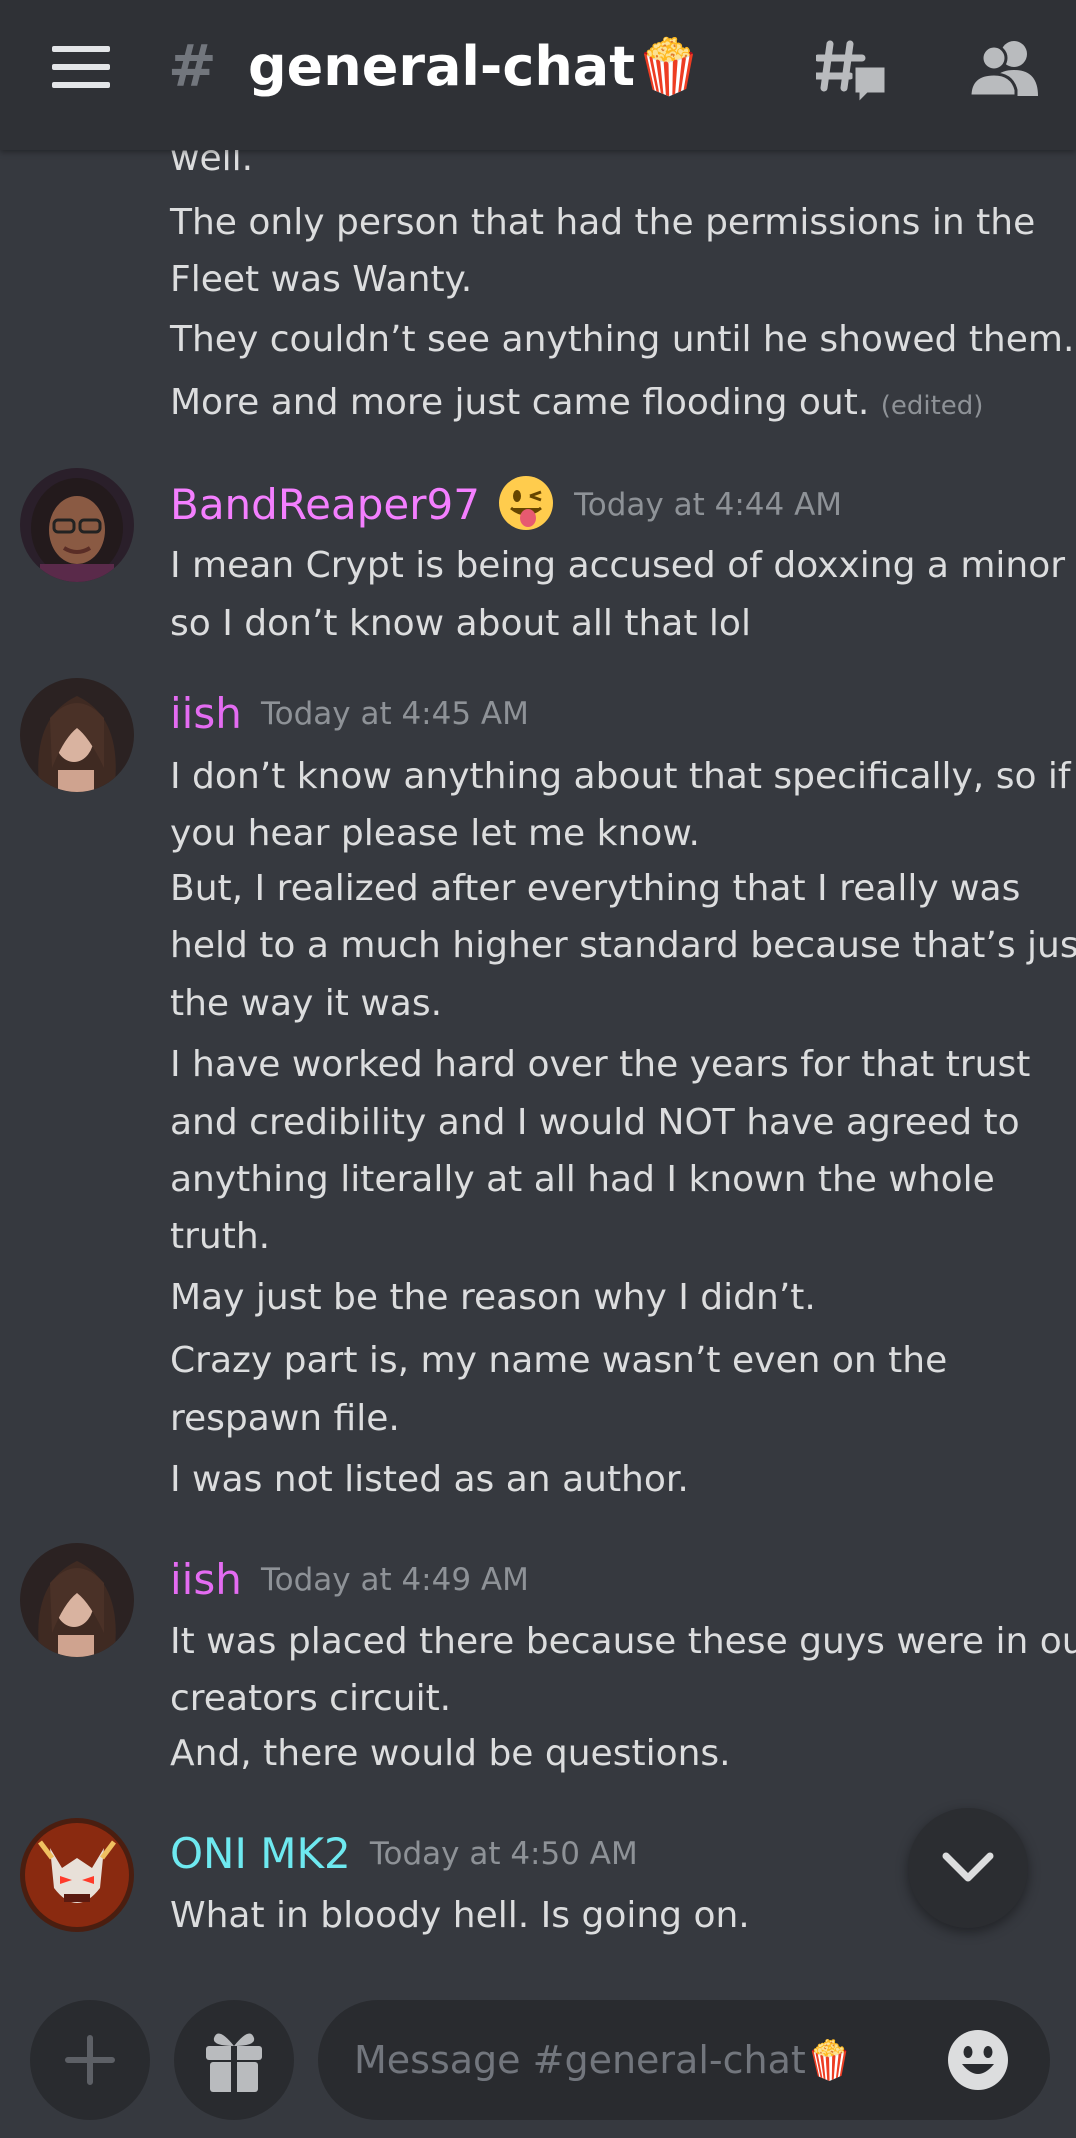 The height and width of the screenshot is (2138, 1076). Describe the element at coordinates (435, 833) in the screenshot. I see `message-line: you hear please let me know.` at that location.